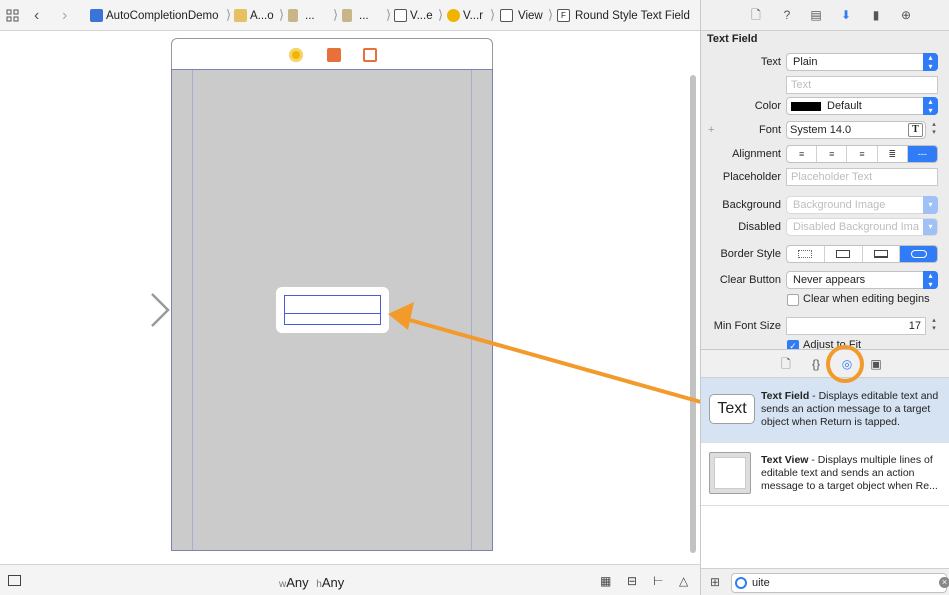 Image resolution: width=949 pixels, height=595 pixels. I want to click on min-font-field: 17, so click(856, 326).